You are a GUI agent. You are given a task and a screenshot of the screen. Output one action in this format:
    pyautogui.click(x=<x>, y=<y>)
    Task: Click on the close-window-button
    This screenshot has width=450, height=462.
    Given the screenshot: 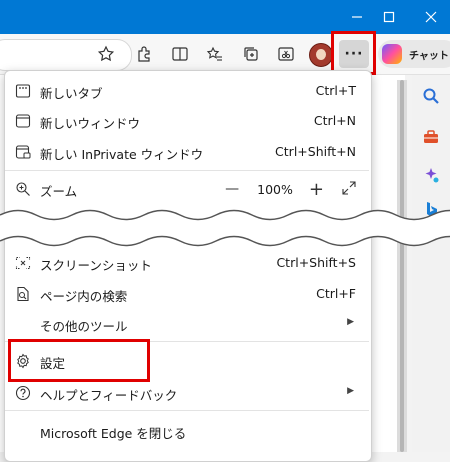 What is the action you would take?
    pyautogui.click(x=429, y=17)
    